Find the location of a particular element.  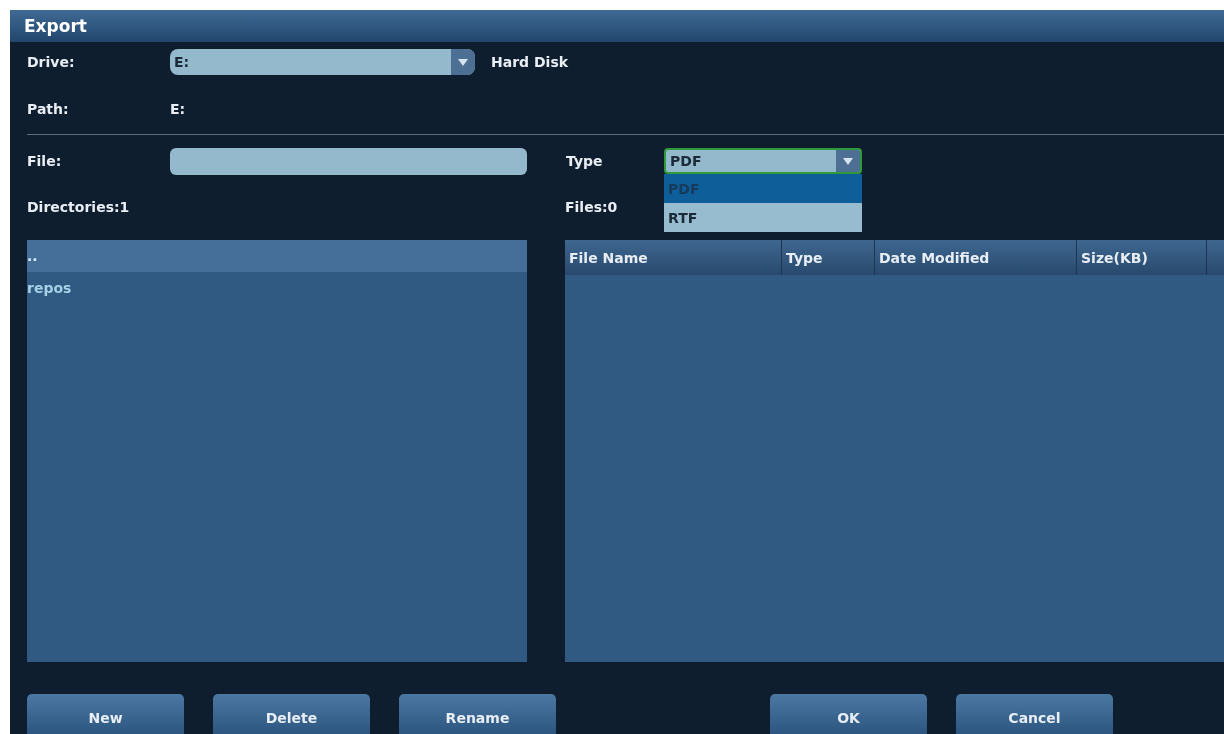

directory-item: repos is located at coordinates (277, 288).